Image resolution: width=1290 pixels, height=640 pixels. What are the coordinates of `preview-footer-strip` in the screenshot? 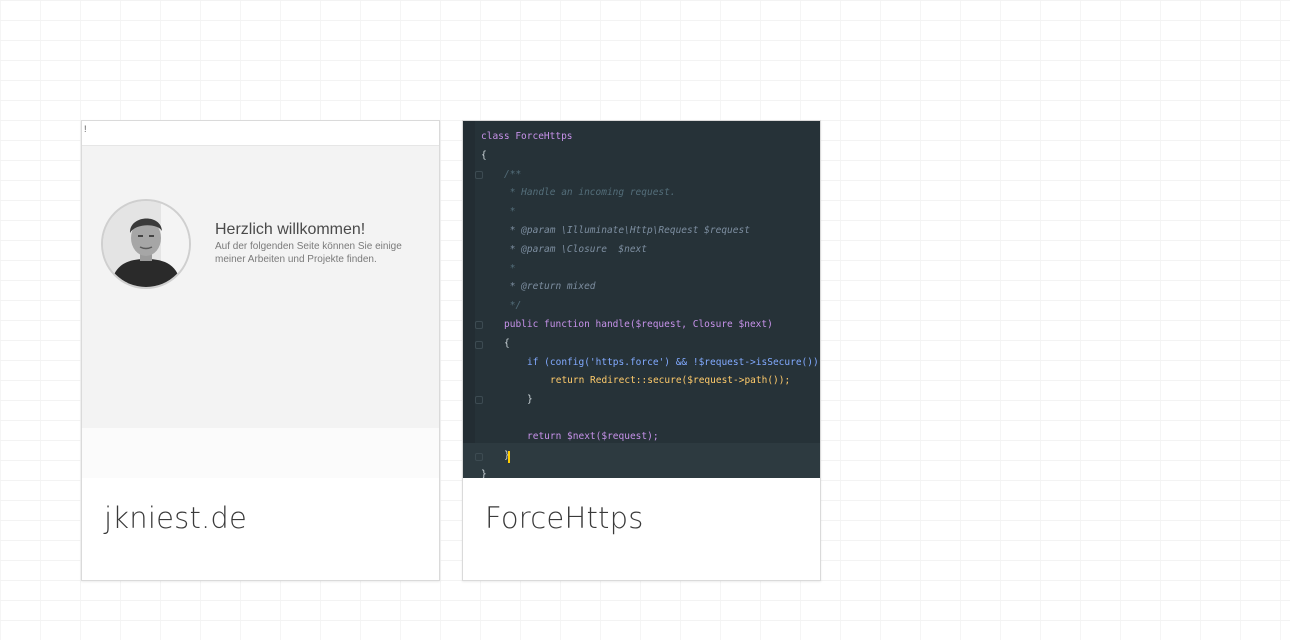 It's located at (260, 453).